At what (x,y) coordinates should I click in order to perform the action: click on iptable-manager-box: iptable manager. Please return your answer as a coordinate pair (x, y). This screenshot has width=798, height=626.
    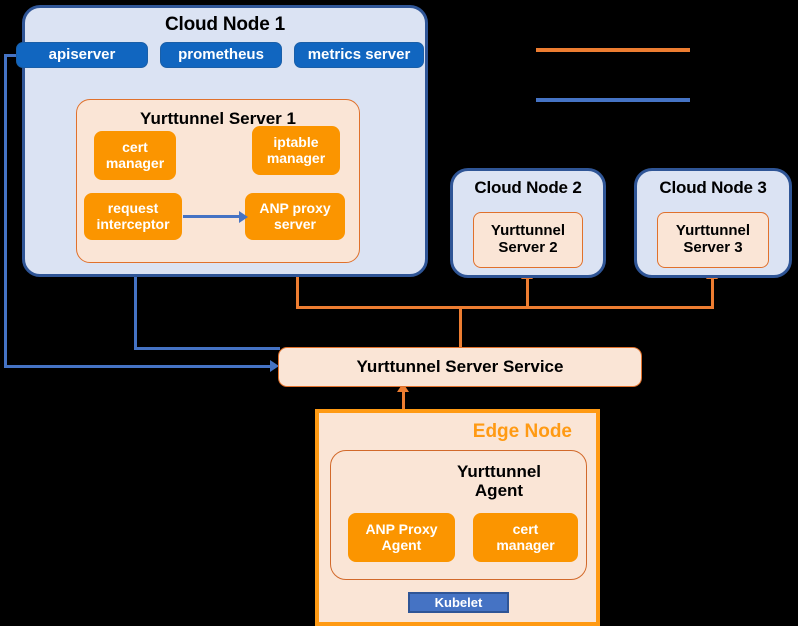
    Looking at the image, I should click on (296, 150).